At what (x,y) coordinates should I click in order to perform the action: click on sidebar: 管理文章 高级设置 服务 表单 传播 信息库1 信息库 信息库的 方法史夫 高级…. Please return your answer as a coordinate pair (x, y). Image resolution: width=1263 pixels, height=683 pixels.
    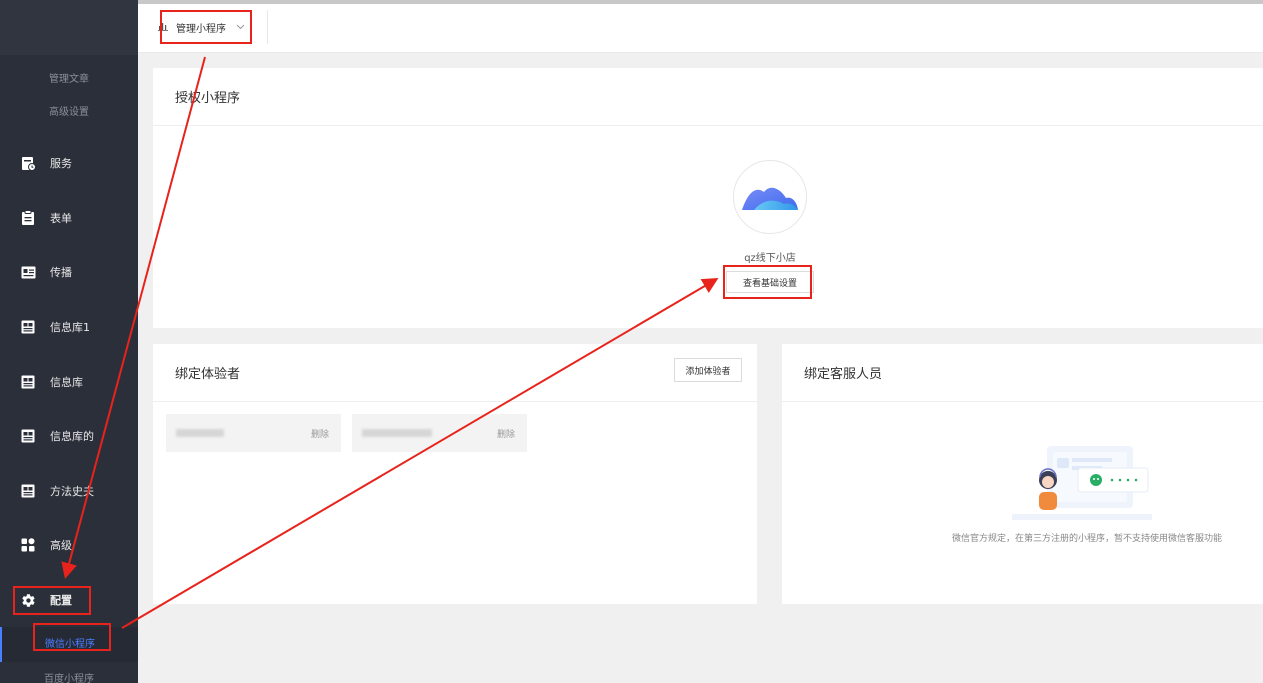
    Looking at the image, I should click on (69, 341).